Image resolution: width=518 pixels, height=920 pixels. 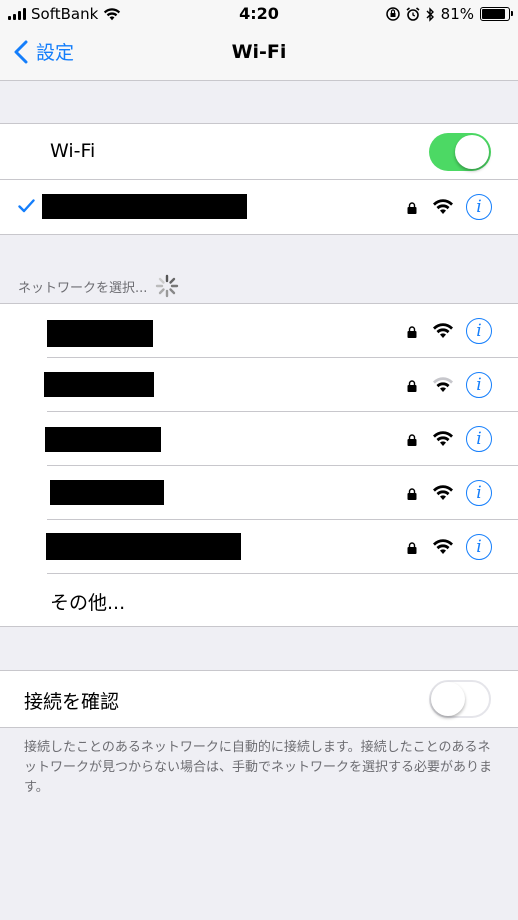 What do you see at coordinates (167, 286) in the screenshot?
I see `spinner-icon` at bounding box center [167, 286].